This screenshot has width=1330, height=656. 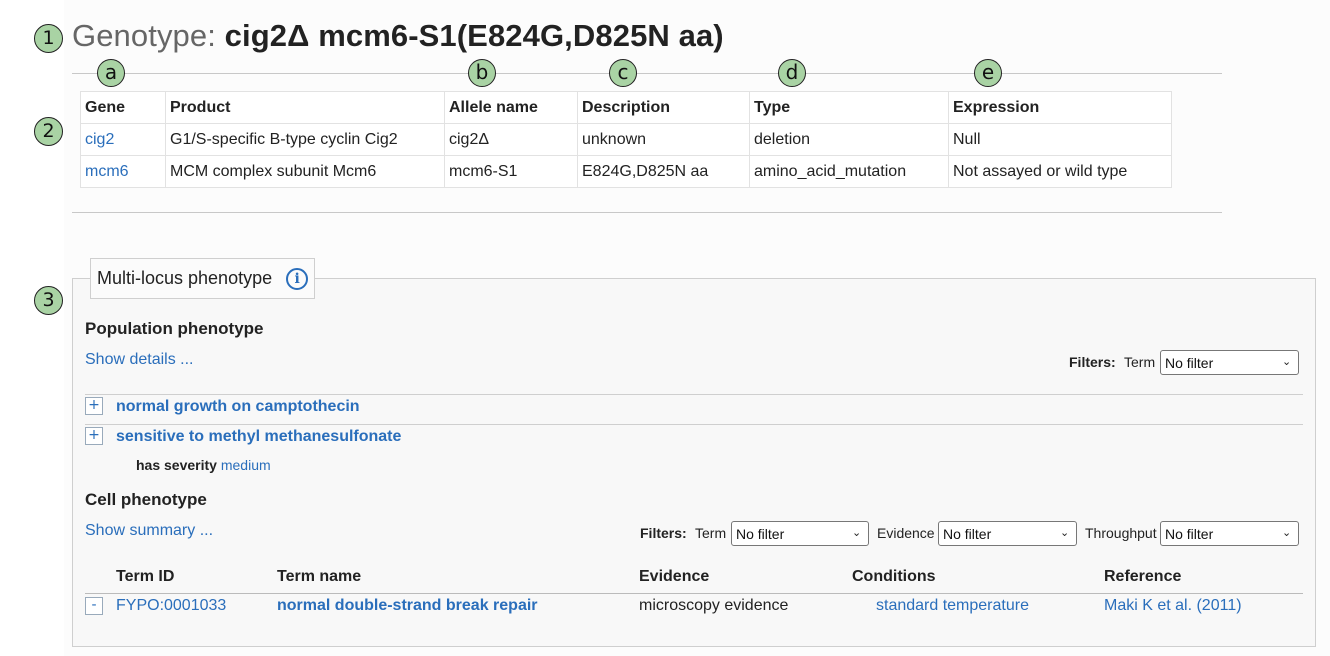 I want to click on badge-c: c, so click(x=623, y=73).